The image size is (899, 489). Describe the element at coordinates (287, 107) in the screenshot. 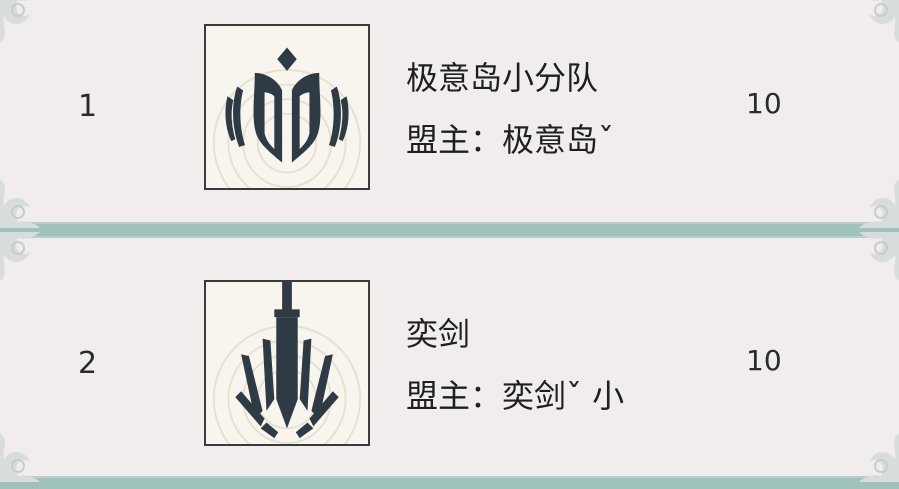

I see `crown-shield-emblem-icon` at that location.